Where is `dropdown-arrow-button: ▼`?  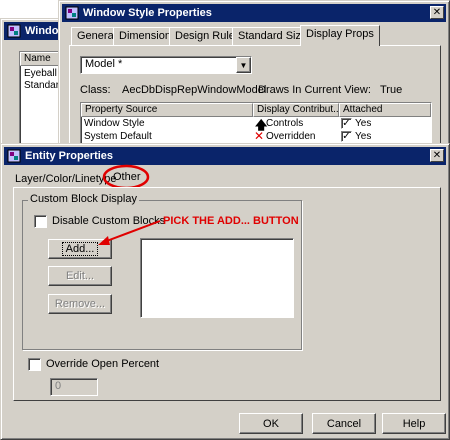
dropdown-arrow-button: ▼ is located at coordinates (243, 65).